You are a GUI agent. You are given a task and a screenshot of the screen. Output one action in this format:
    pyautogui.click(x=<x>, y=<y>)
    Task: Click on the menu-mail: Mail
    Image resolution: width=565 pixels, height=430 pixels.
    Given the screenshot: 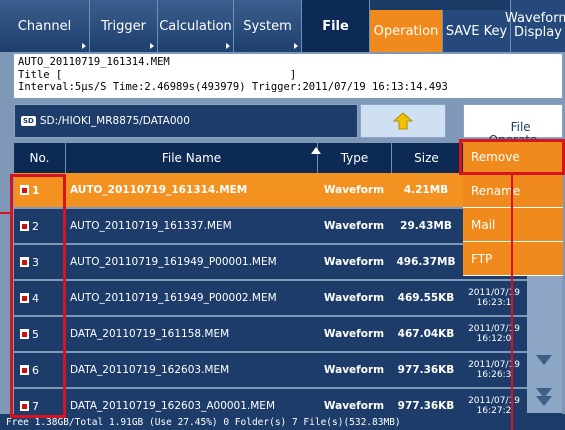 What is the action you would take?
    pyautogui.click(x=513, y=225)
    